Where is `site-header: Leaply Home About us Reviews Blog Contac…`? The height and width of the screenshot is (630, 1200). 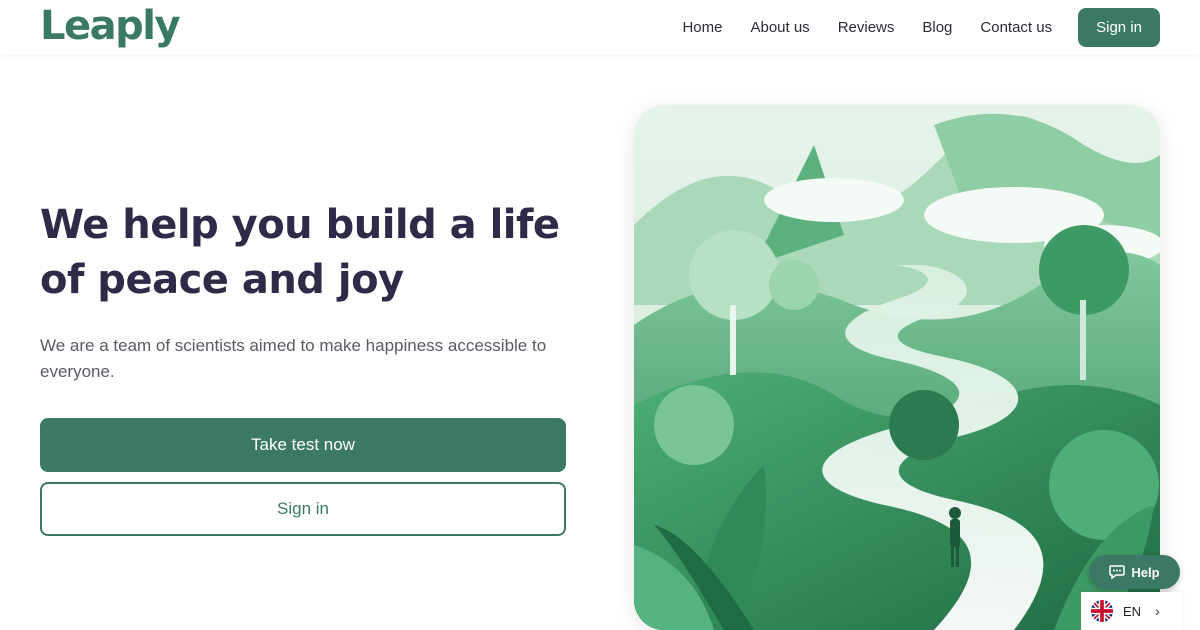 site-header: Leaply Home About us Reviews Blog Contac… is located at coordinates (600, 27).